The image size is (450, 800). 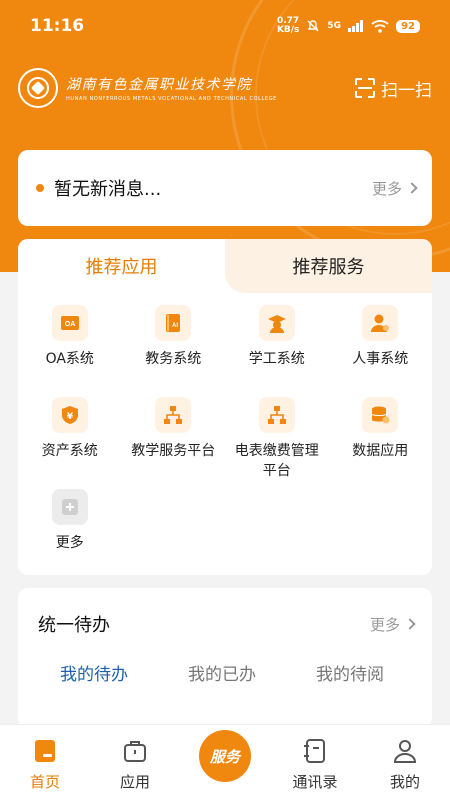 I want to click on app-teaching-service: 教学服务平台, so click(x=174, y=441).